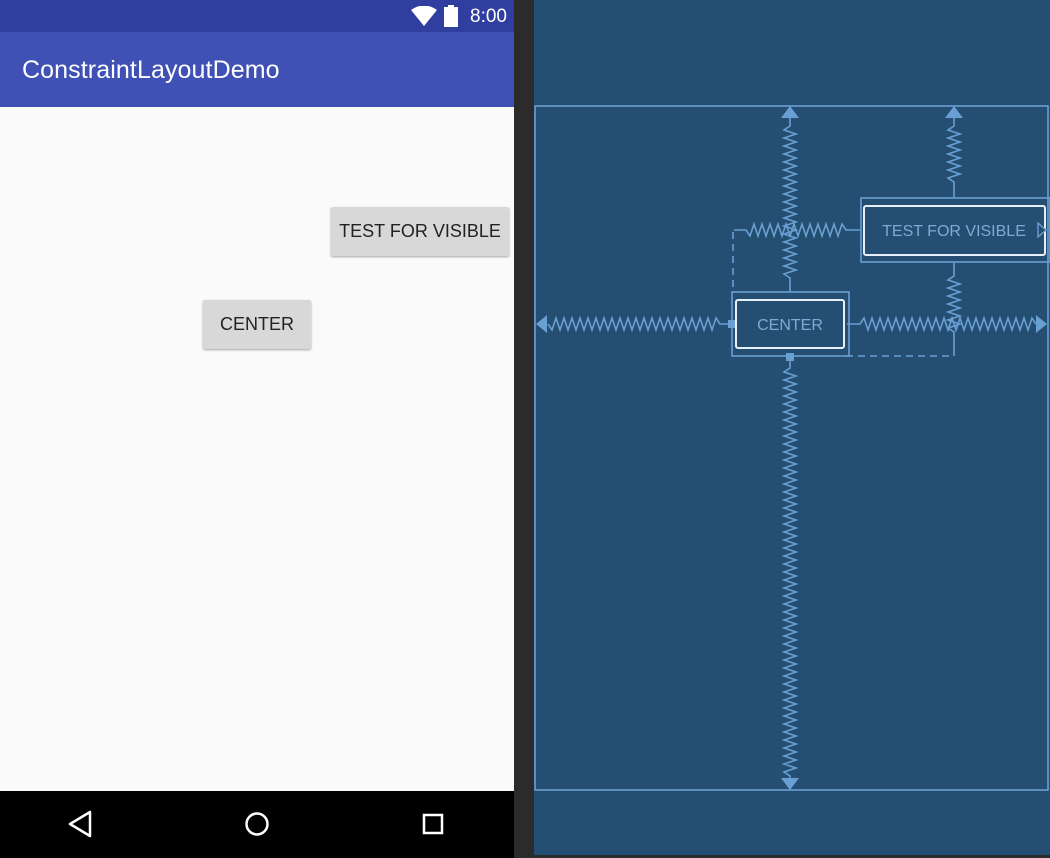 The image size is (1050, 858). What do you see at coordinates (80, 824) in the screenshot?
I see `back-icon` at bounding box center [80, 824].